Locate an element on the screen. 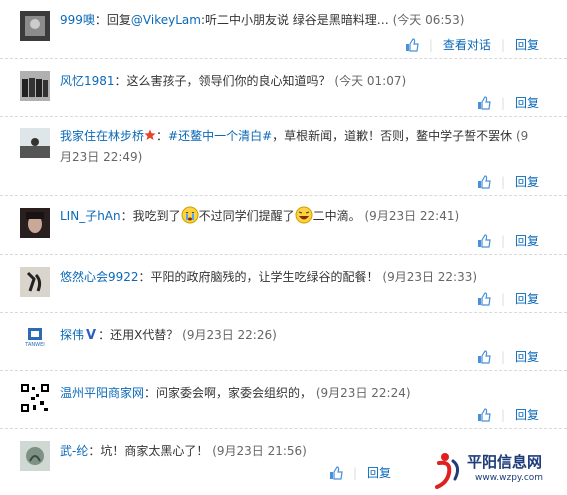 The image size is (567, 495). mention-link: @VikeyLam is located at coordinates (166, 20).